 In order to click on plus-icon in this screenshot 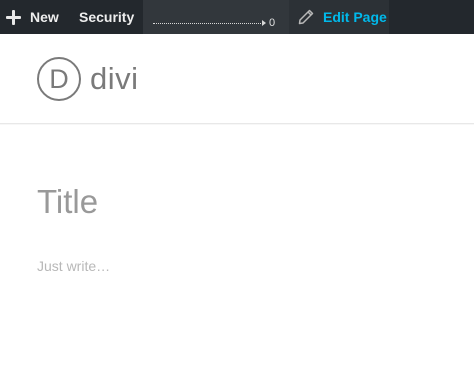, I will do `click(13, 17)`.